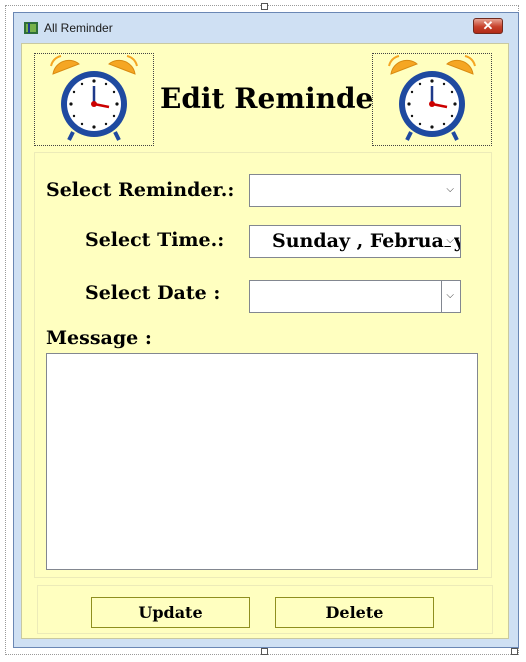 This screenshot has height=662, width=526. I want to click on date-label: Select Date :, so click(153, 293).